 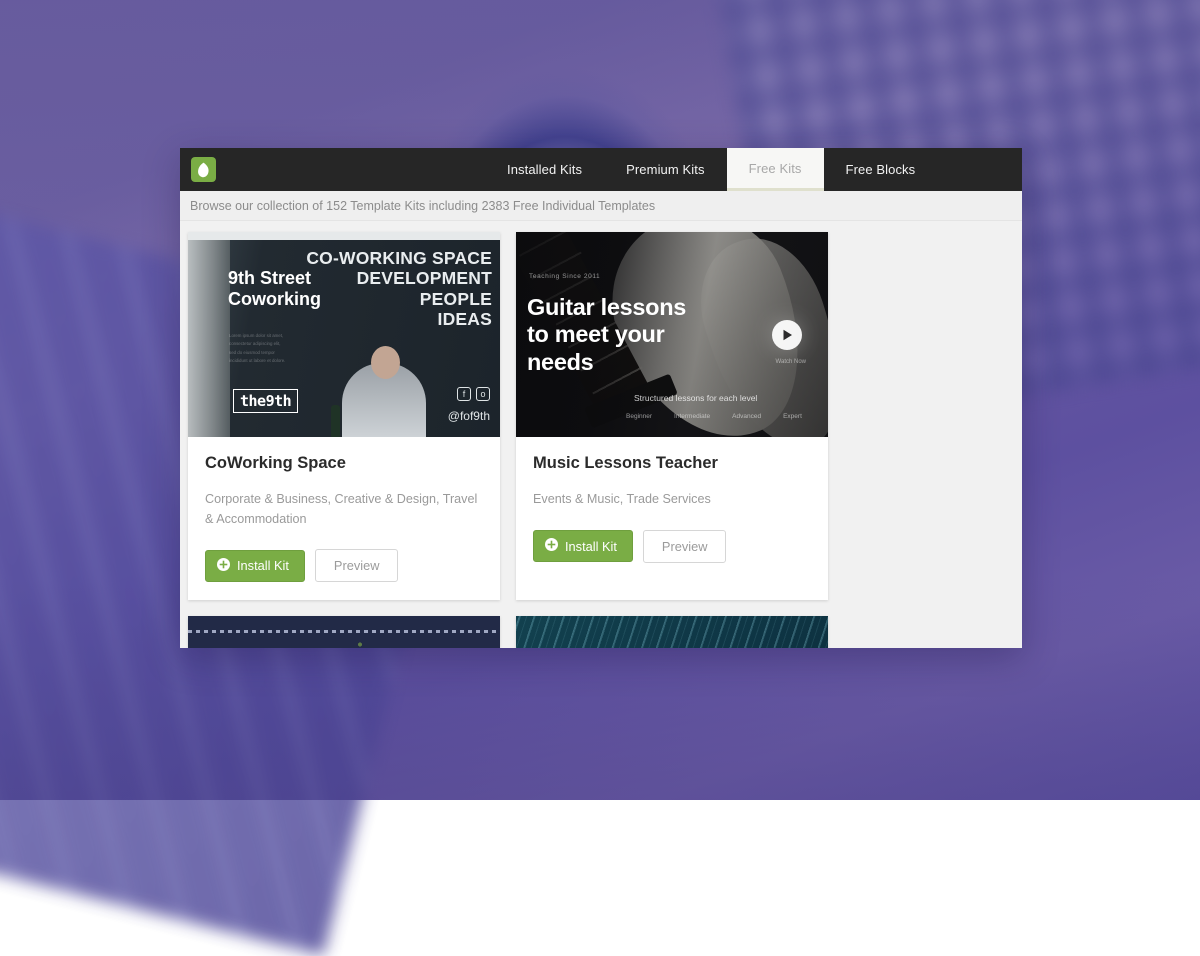 What do you see at coordinates (399, 319) in the screenshot?
I see `thumb-right-line-4: IDEAS` at bounding box center [399, 319].